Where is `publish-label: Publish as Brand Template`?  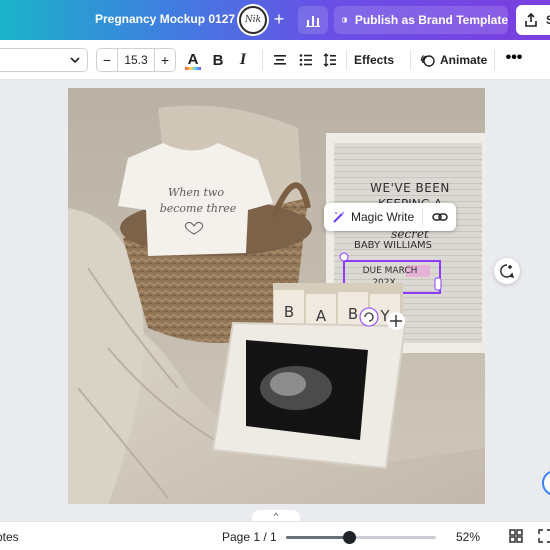 publish-label: Publish as Brand Template is located at coordinates (431, 20).